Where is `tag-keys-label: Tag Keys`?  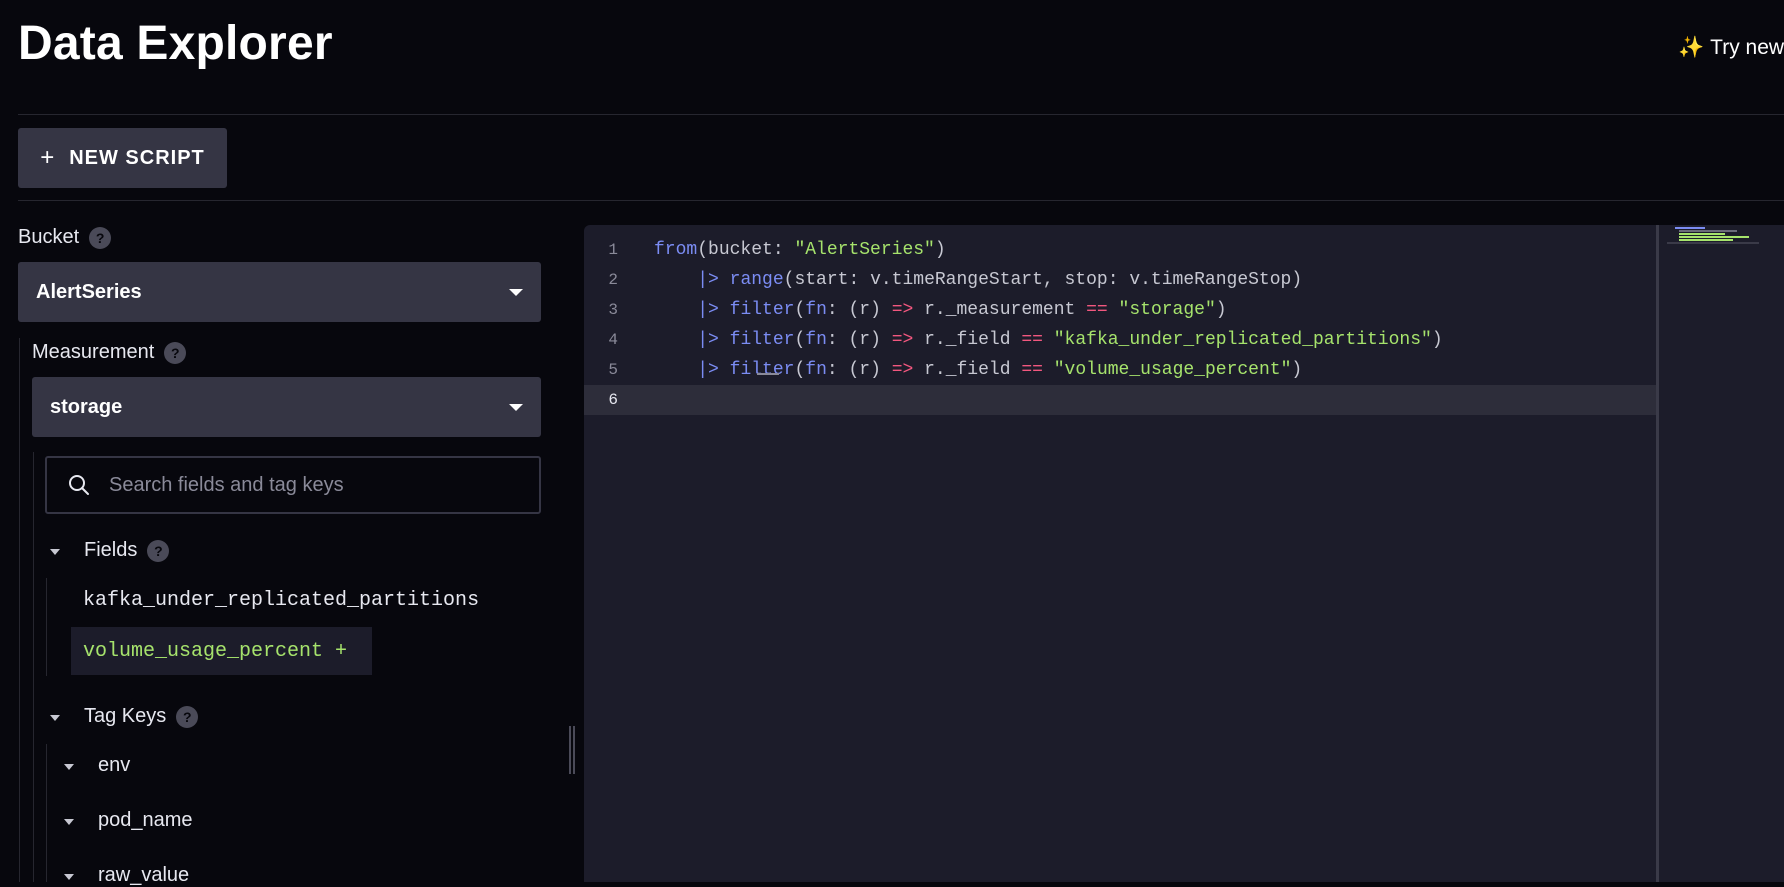 tag-keys-label: Tag Keys is located at coordinates (125, 716).